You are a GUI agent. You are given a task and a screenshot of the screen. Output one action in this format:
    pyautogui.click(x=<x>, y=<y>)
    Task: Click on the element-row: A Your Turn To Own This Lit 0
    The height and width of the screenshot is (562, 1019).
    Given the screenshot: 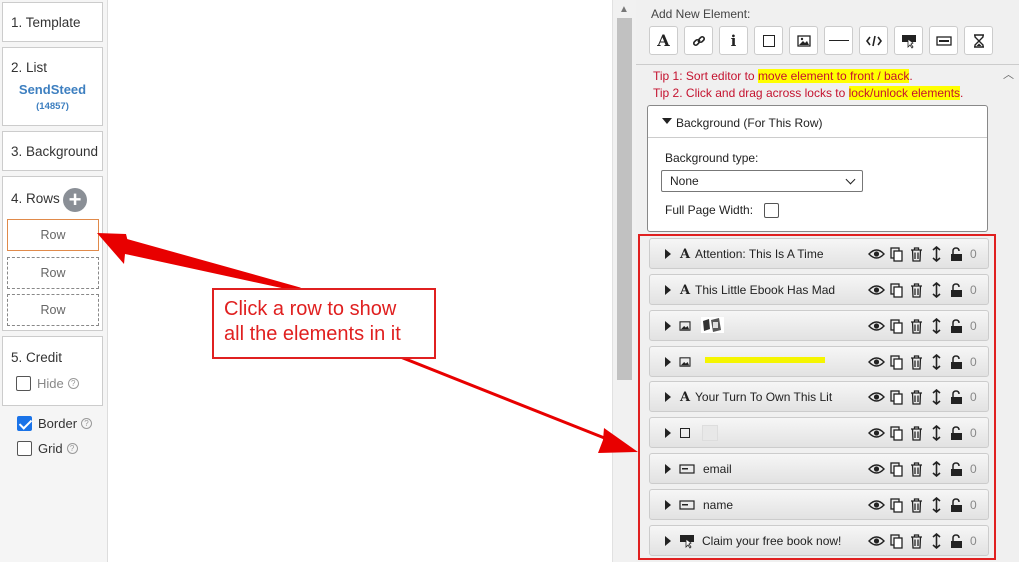 What is the action you would take?
    pyautogui.click(x=819, y=396)
    